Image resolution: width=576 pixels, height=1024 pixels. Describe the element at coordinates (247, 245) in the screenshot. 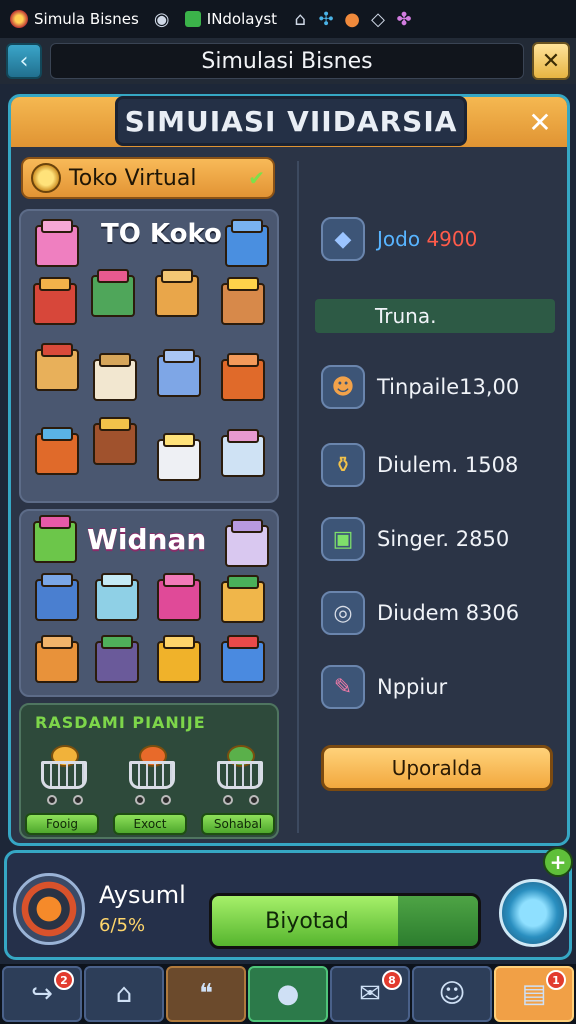

I see `blue-box-item` at that location.